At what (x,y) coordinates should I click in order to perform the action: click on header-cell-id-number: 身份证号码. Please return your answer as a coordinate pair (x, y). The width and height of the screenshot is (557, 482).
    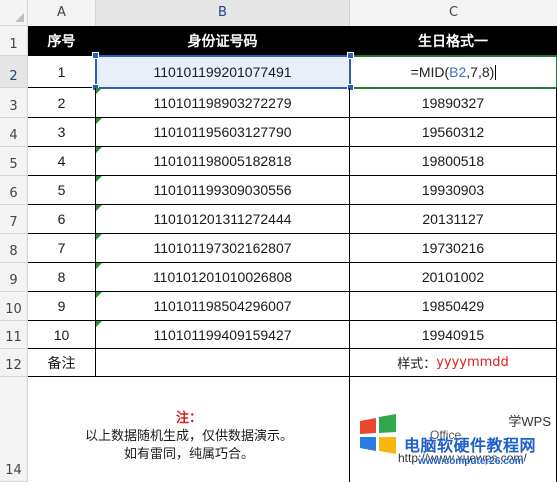
    Looking at the image, I should click on (223, 41).